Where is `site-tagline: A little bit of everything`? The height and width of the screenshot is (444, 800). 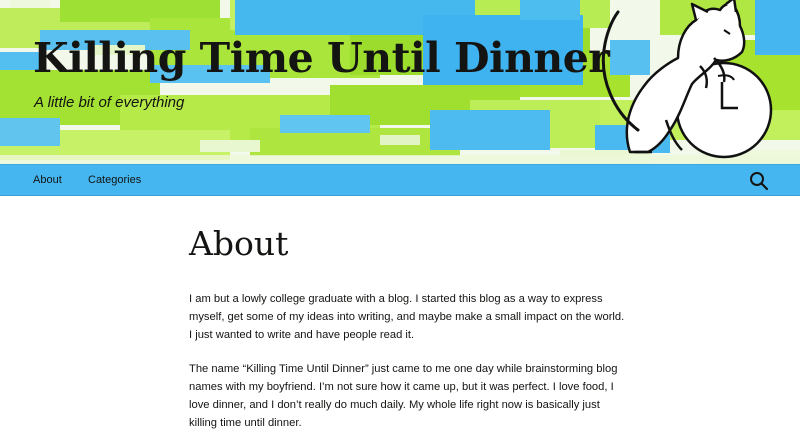
site-tagline: A little bit of everything is located at coordinates (109, 102).